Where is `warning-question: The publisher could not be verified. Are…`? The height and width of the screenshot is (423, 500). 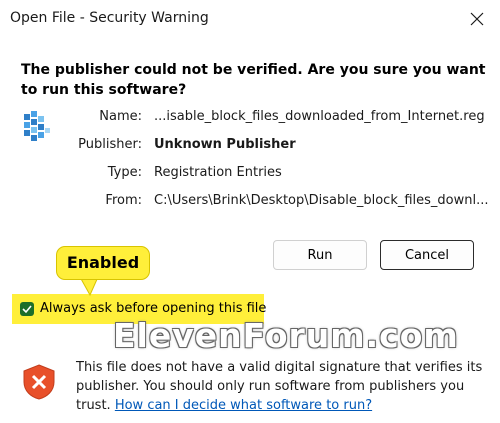 warning-question: The publisher could not be verified. Are… is located at coordinates (253, 80).